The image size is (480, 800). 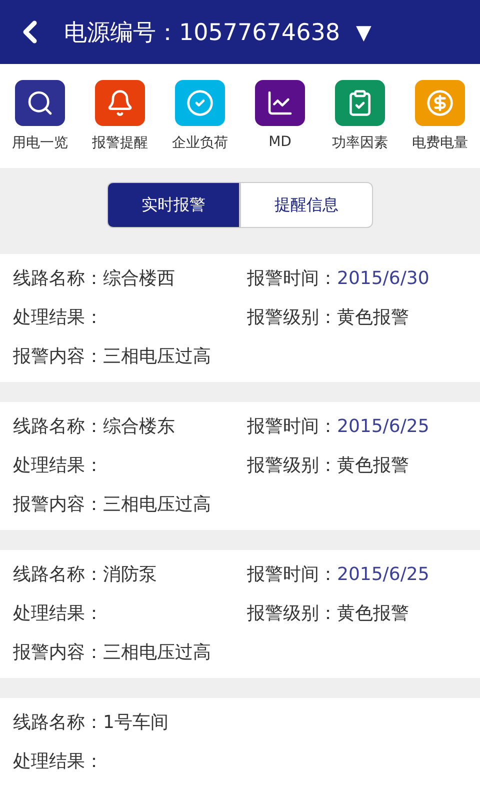 What do you see at coordinates (360, 116) in the screenshot?
I see `shortcut-button: 功率因素` at bounding box center [360, 116].